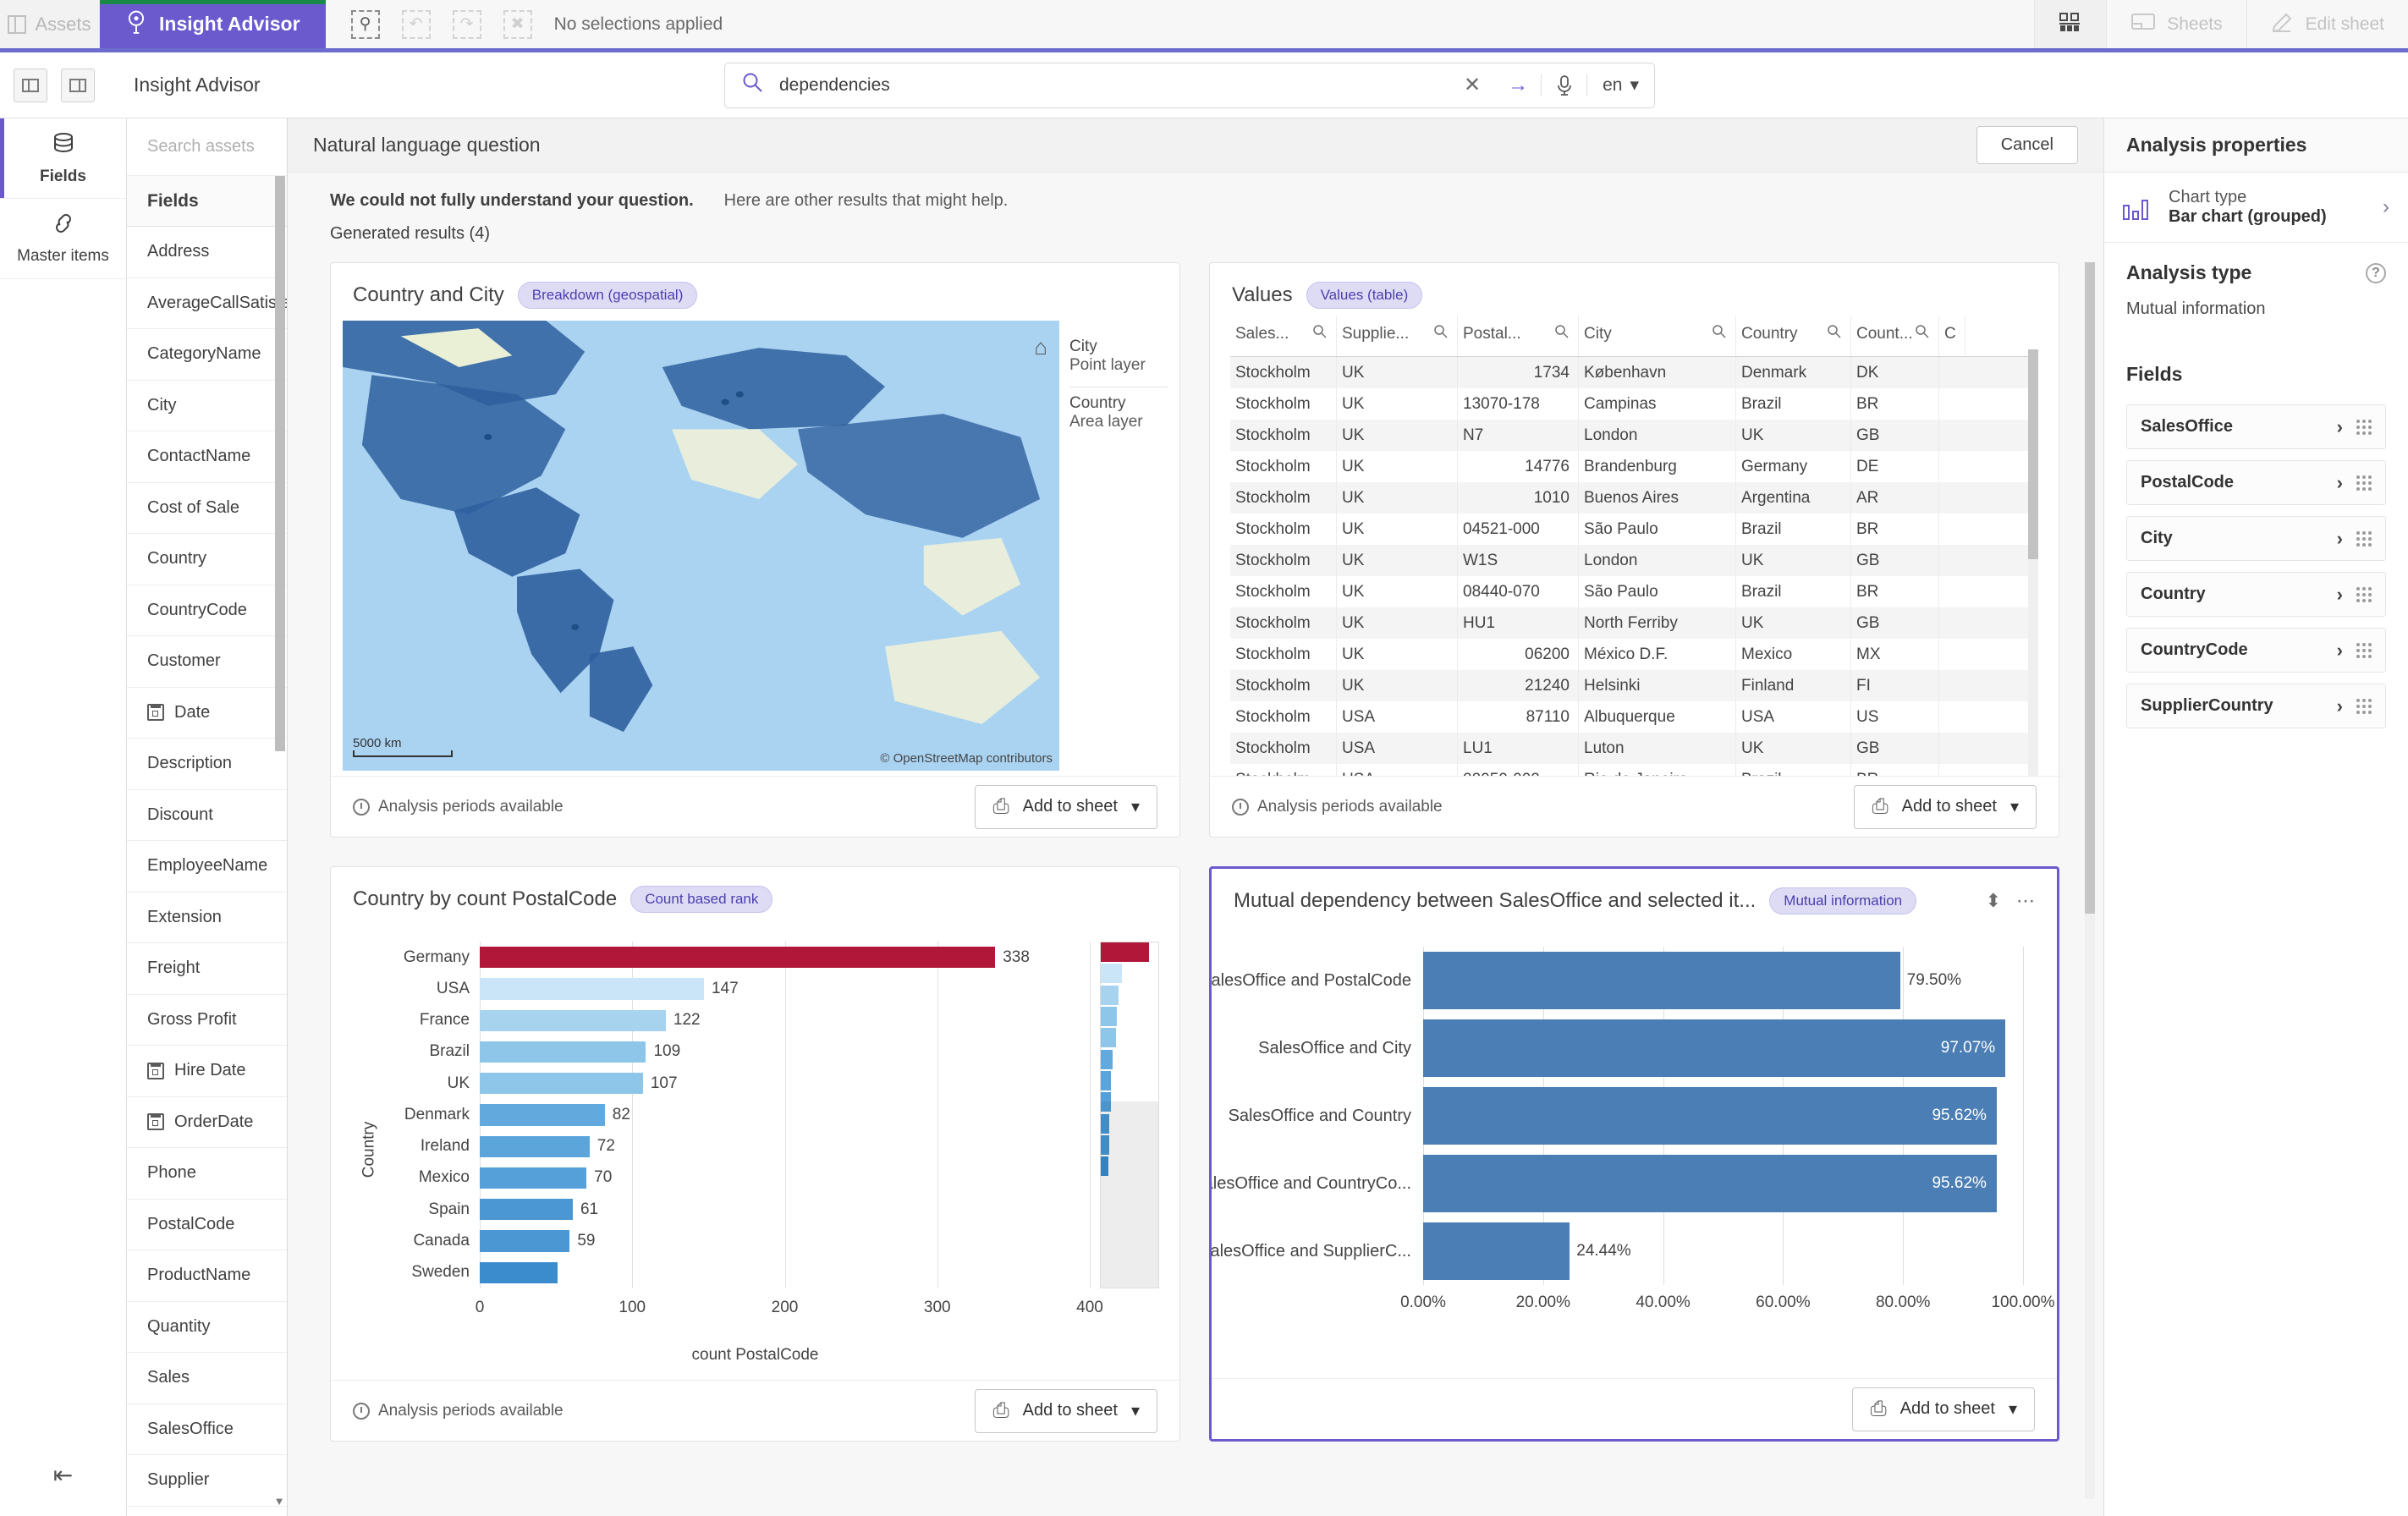 This screenshot has width=2408, height=1516. What do you see at coordinates (517, 24) in the screenshot?
I see `clear-selections-icon: ✖` at bounding box center [517, 24].